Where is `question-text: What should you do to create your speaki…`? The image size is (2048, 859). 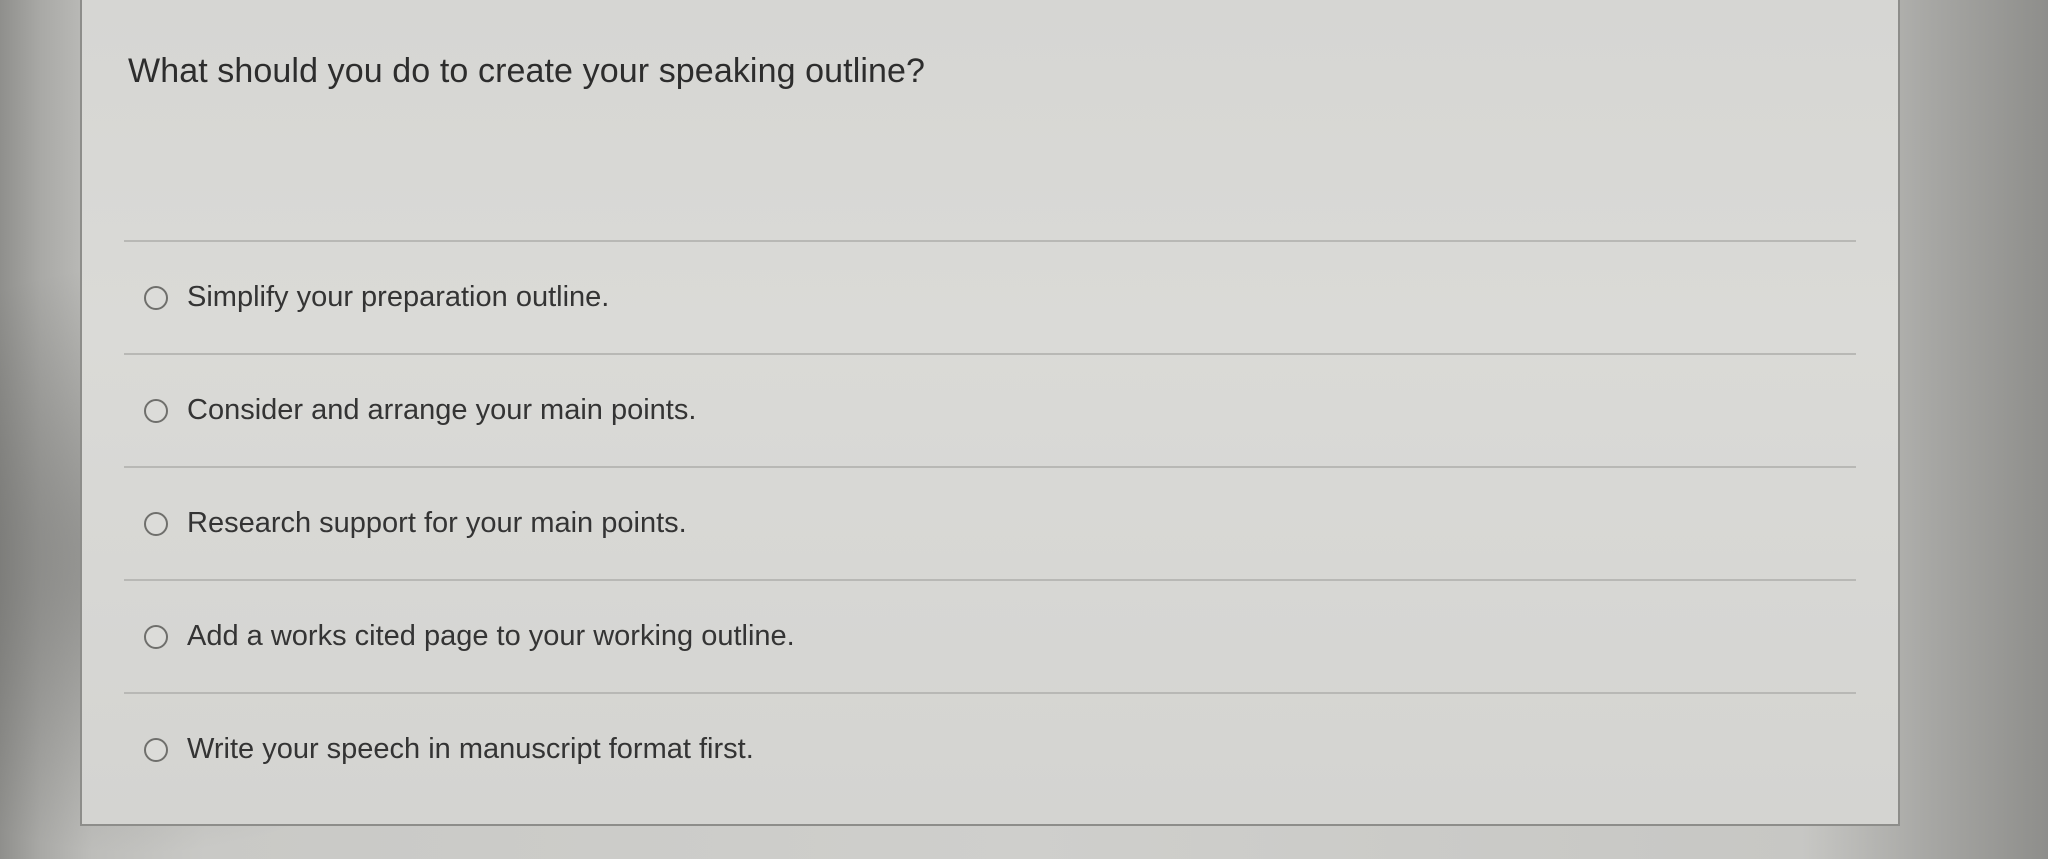 question-text: What should you do to create your speaki… is located at coordinates (527, 71).